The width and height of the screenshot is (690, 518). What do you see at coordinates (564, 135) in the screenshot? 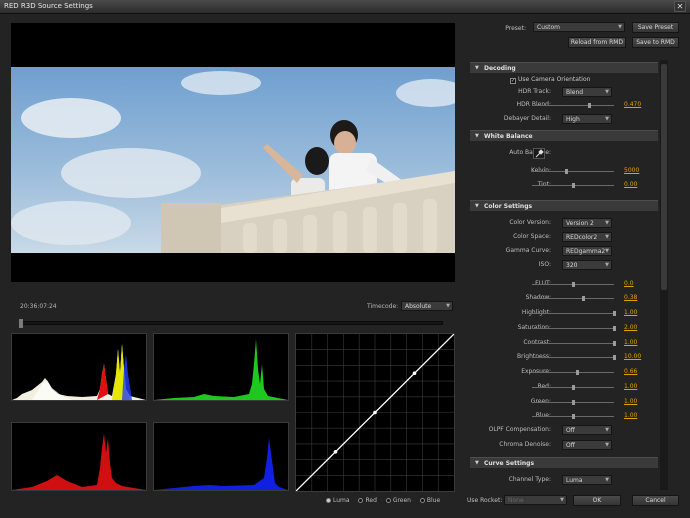
I see `section-white-balance: ▼ White Balance` at bounding box center [564, 135].